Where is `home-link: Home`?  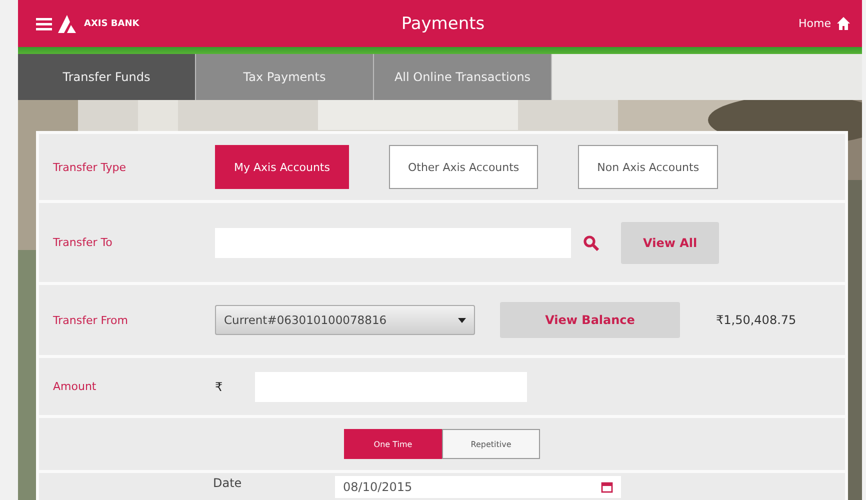
home-link: Home is located at coordinates (814, 23).